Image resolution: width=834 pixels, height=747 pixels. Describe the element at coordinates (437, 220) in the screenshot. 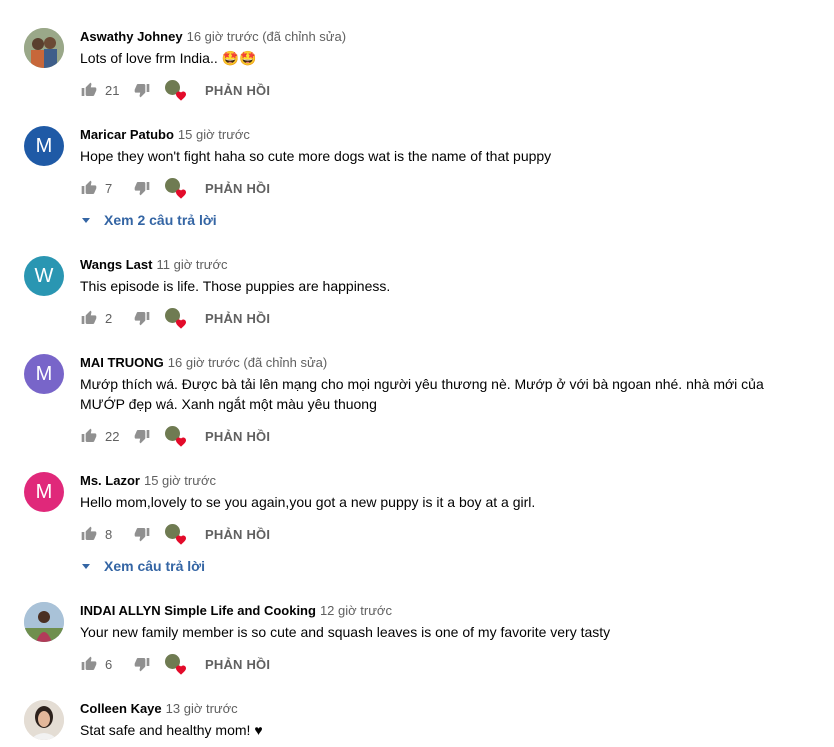

I see `view-replies-button: Xem 2 câu trả lời` at that location.